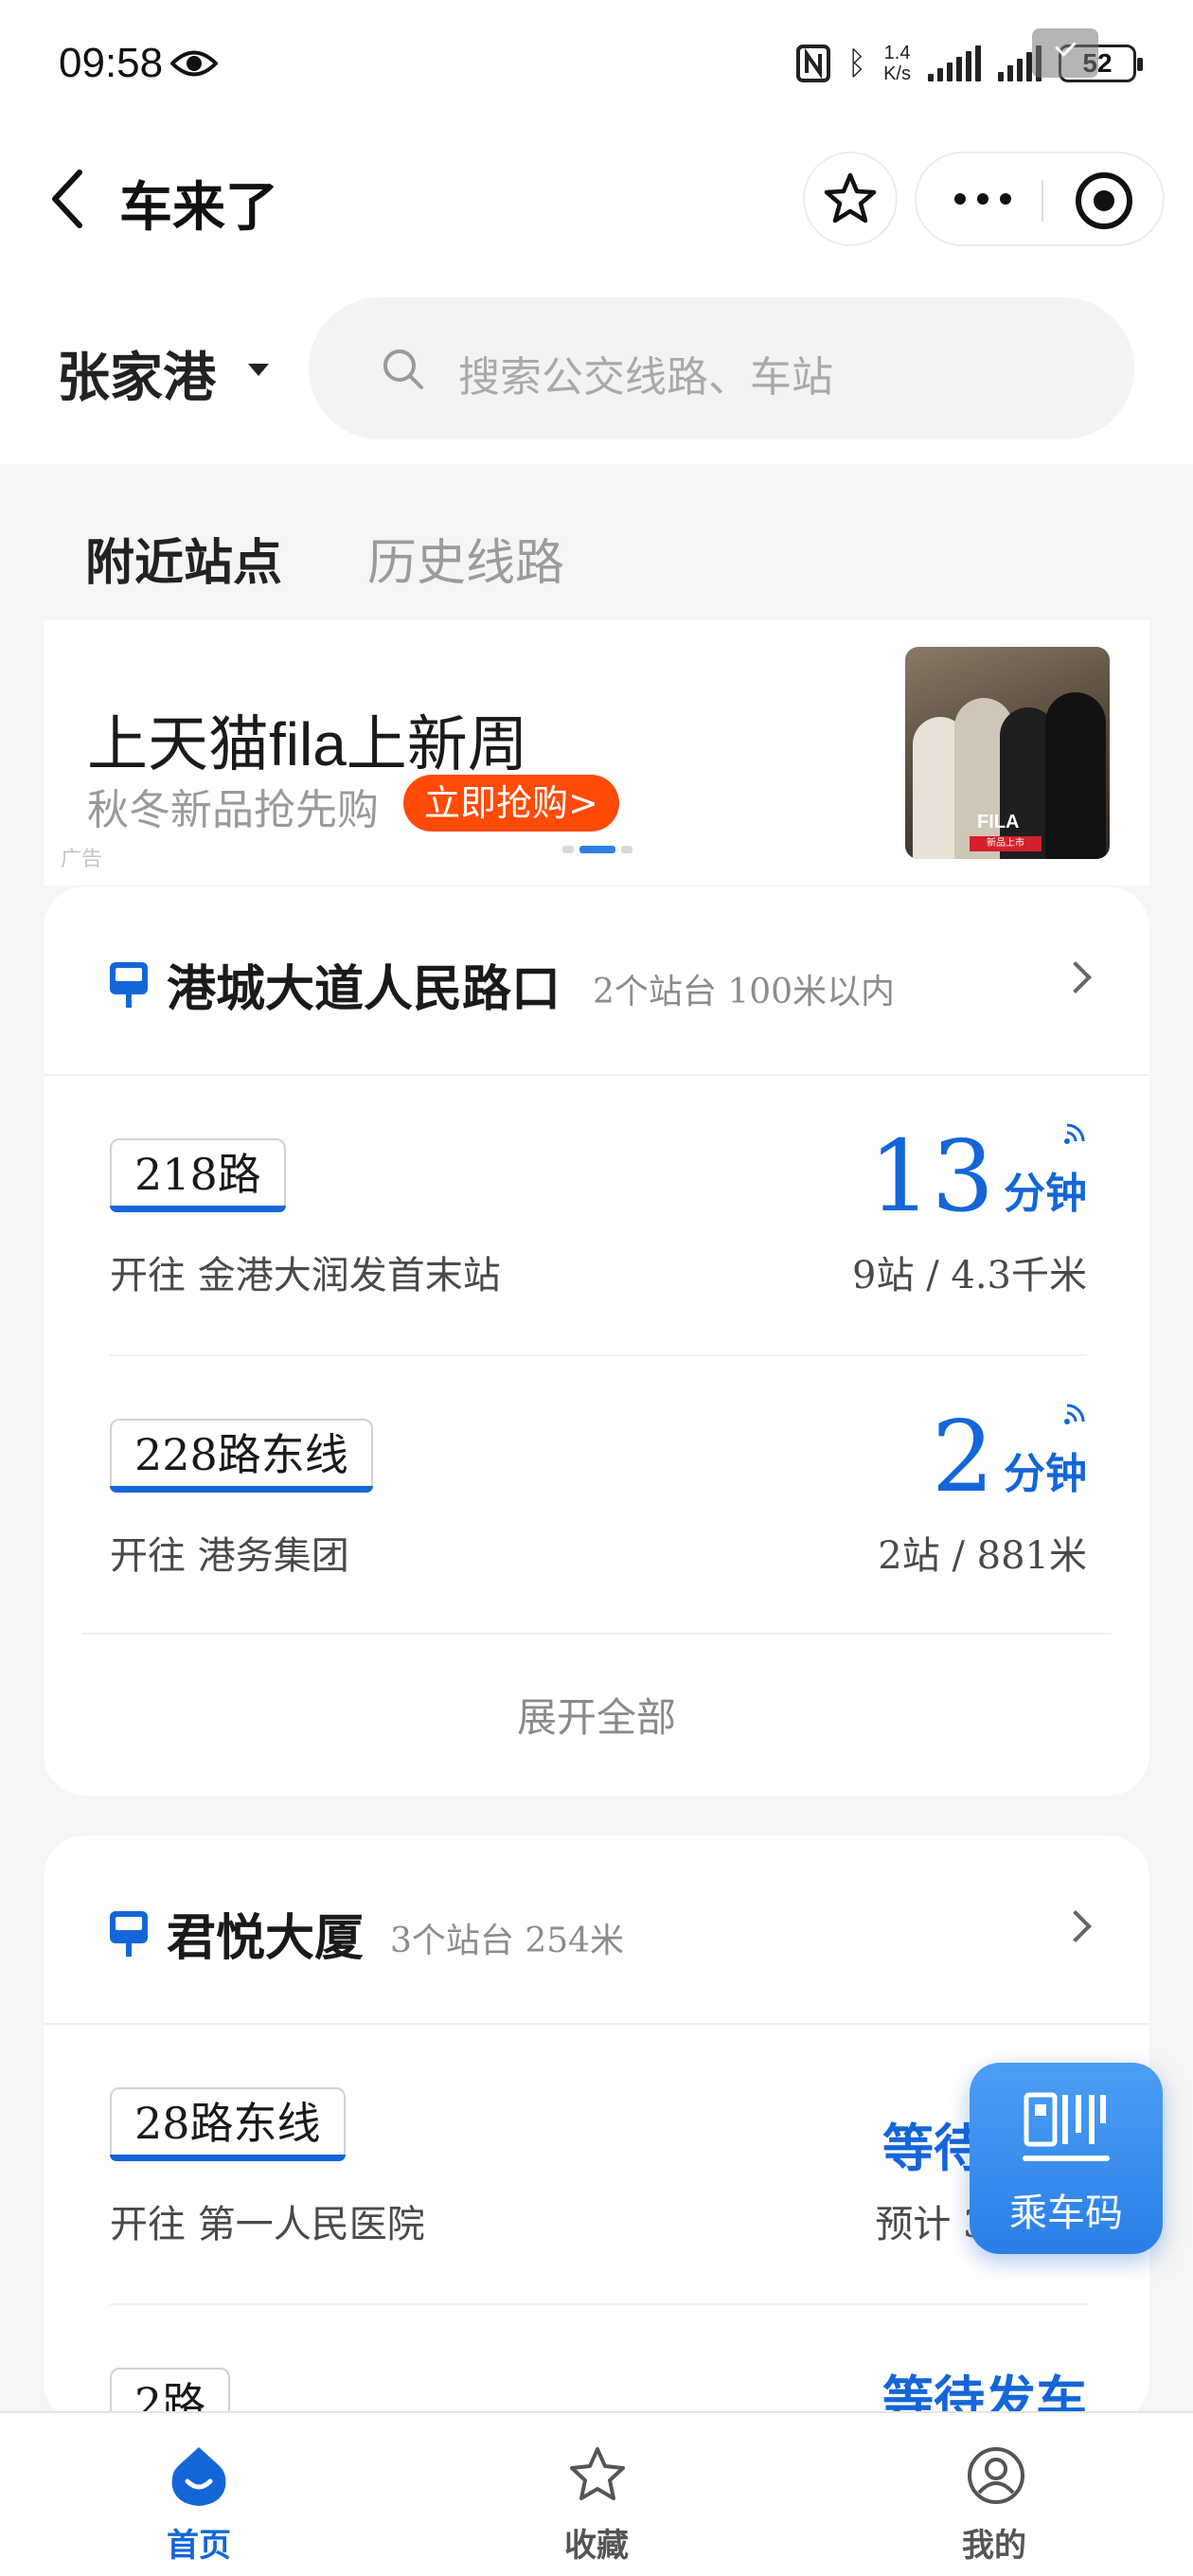 The image size is (1193, 2576). I want to click on expand-all-button: 展开全部, so click(596, 1714).